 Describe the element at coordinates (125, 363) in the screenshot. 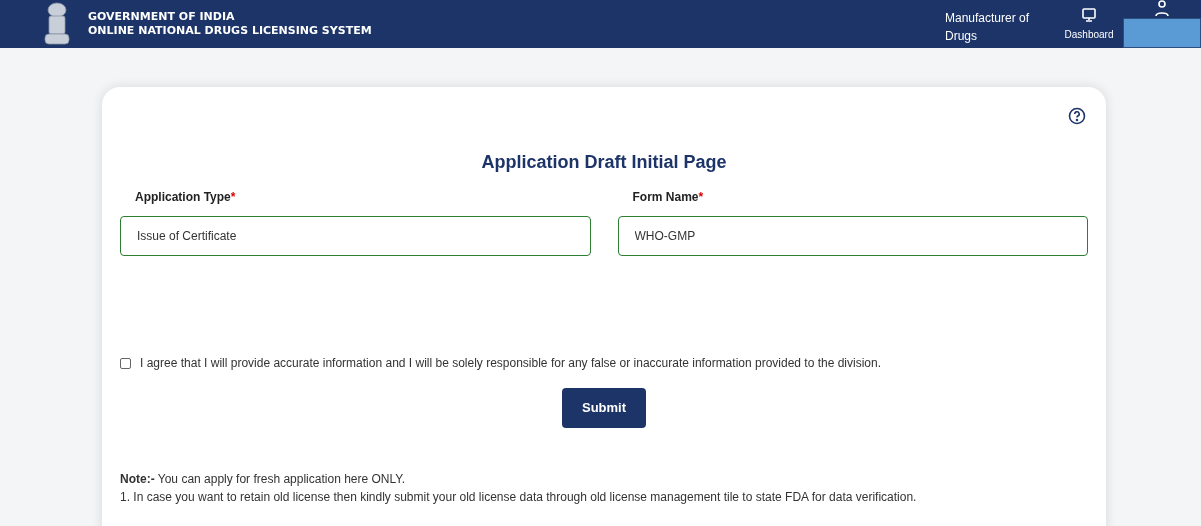

I see `agreement-checkbox` at that location.